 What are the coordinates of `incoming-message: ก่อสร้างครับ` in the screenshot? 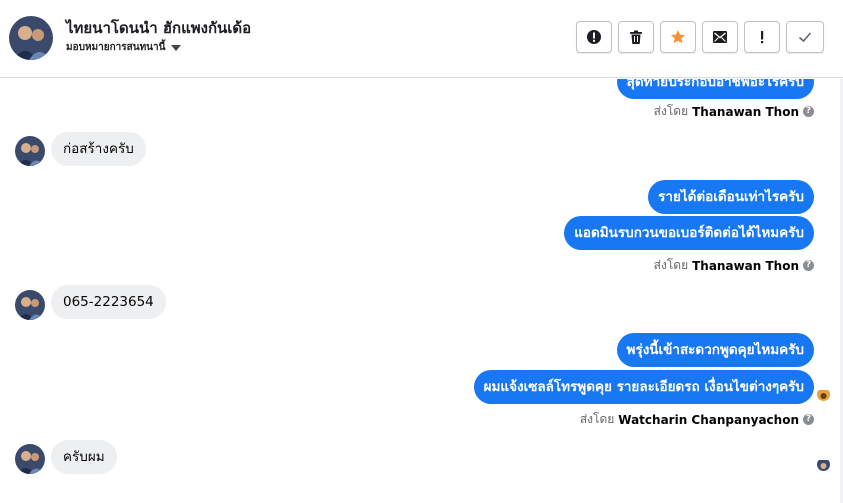 It's located at (98, 149).